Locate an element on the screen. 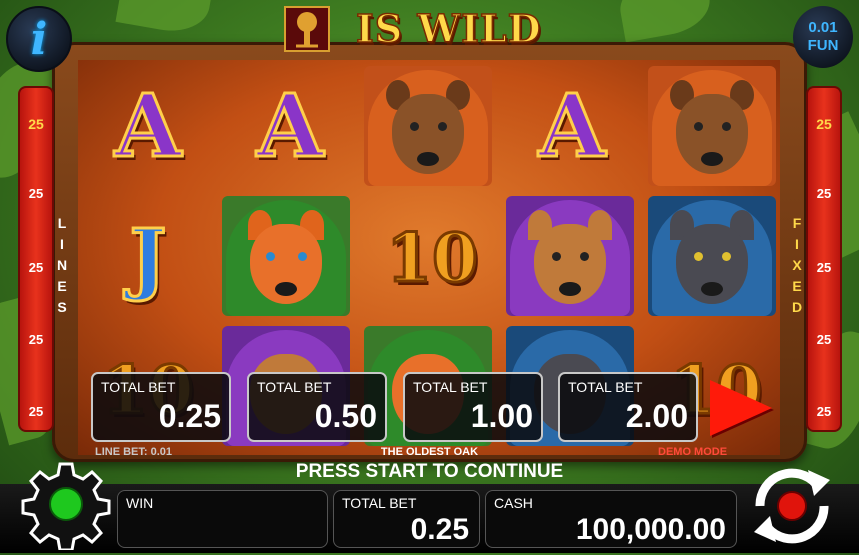  gear-icon is located at coordinates (66, 507).